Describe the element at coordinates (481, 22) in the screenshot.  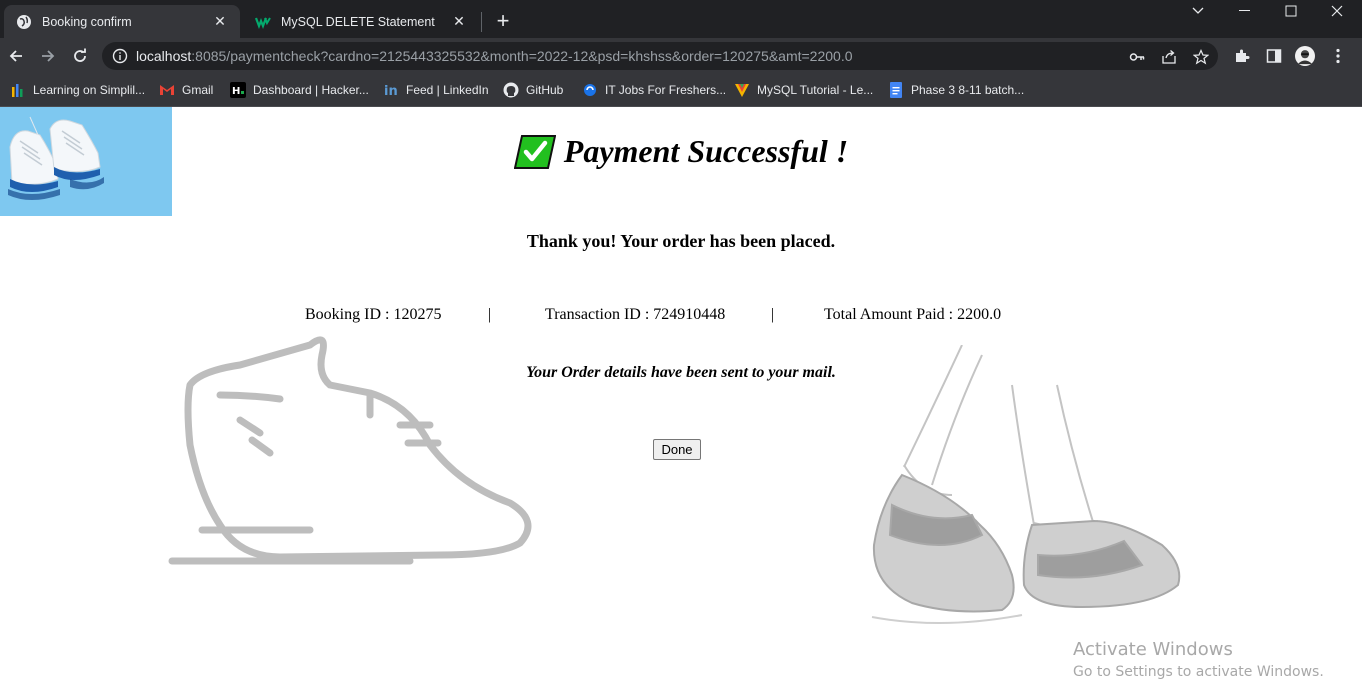
I see `tab-separator` at that location.